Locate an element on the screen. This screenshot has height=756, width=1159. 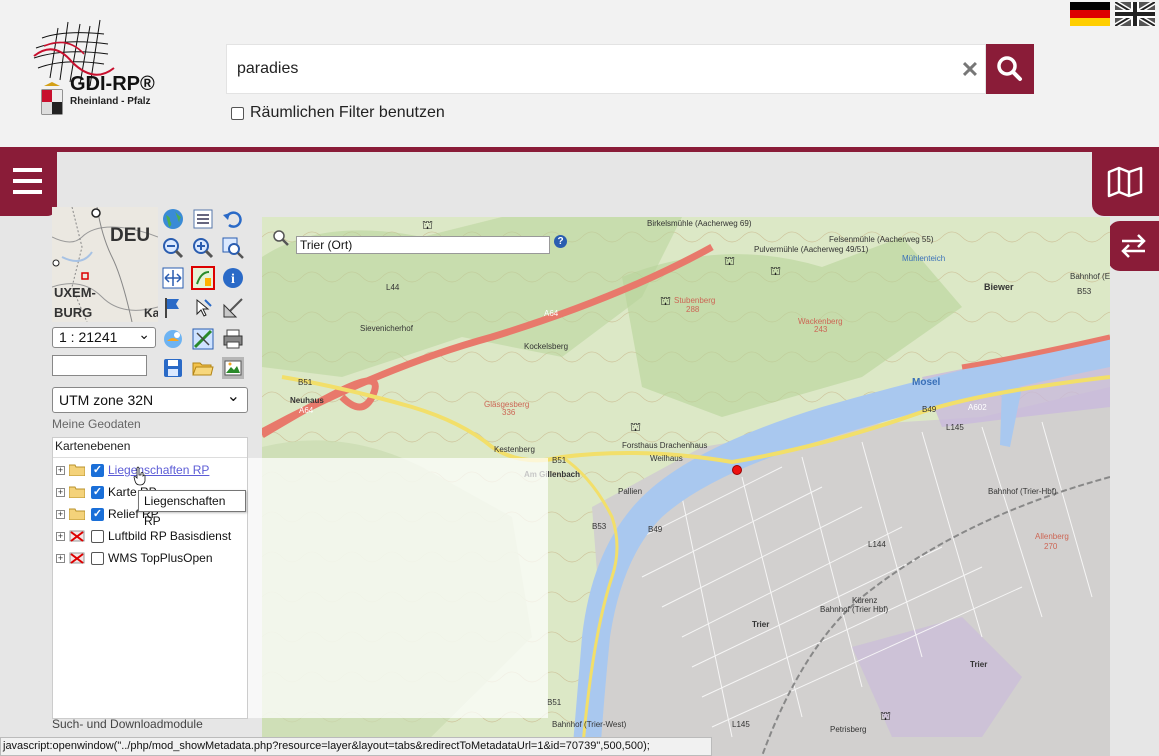
map-label: Kürenz is located at coordinates (864, 600).